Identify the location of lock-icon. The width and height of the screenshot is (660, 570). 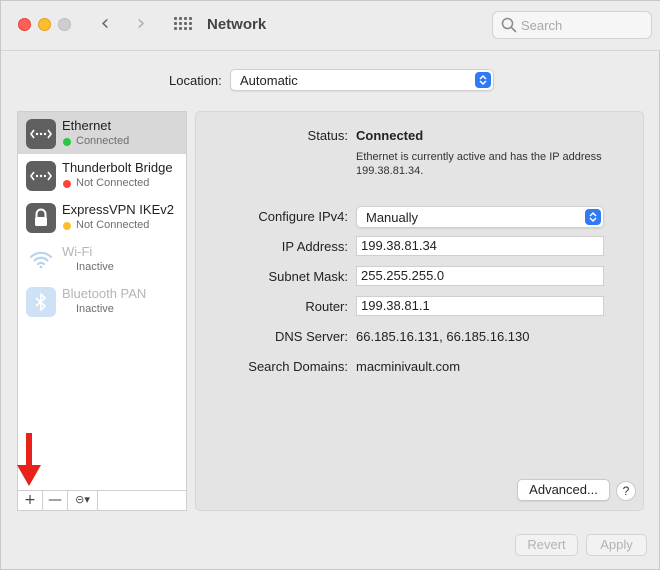
(41, 218).